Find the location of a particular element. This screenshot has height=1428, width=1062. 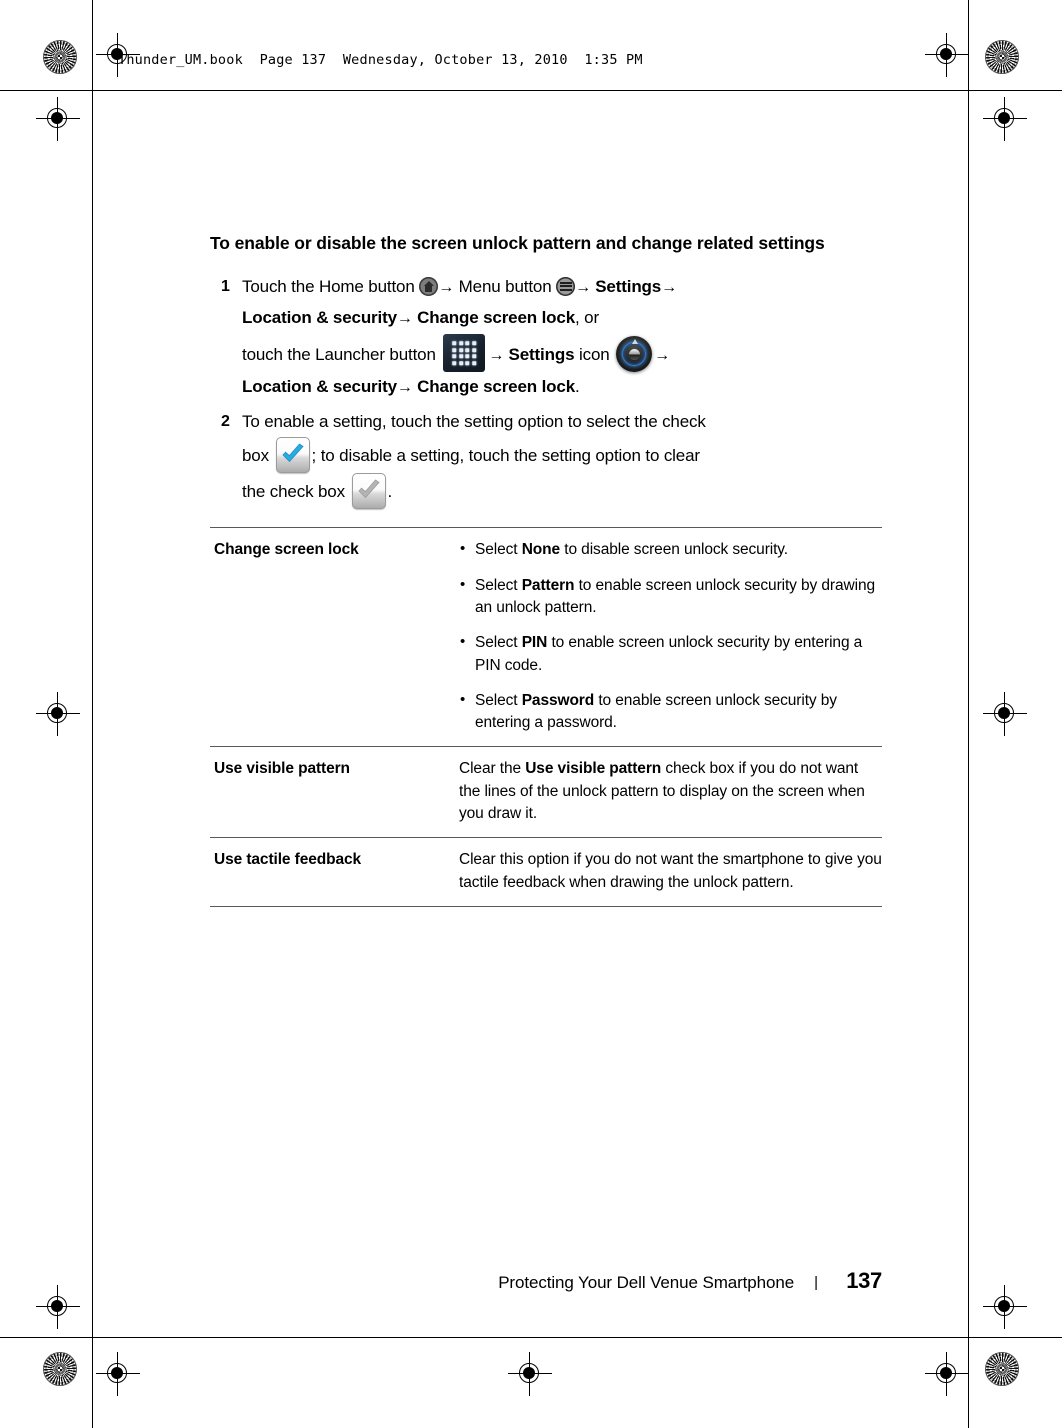

registration-rosette-top-right is located at coordinates (1002, 57).